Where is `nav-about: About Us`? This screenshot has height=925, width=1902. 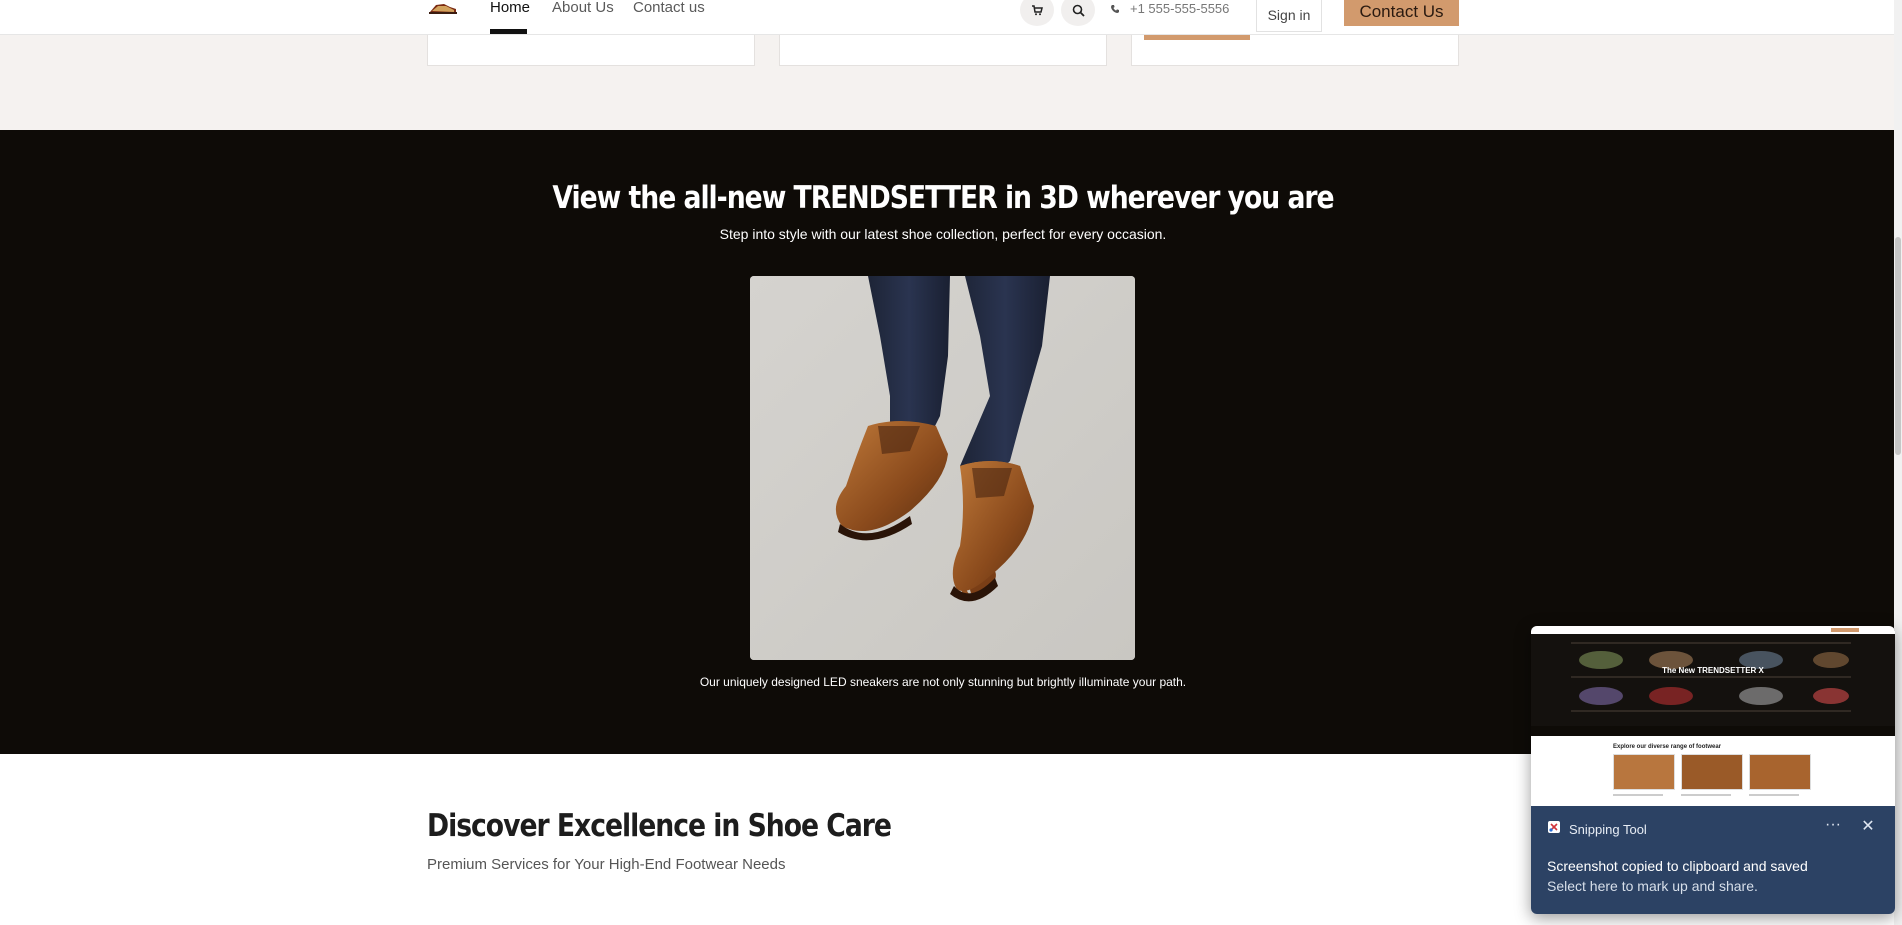
nav-about: About Us is located at coordinates (583, 8).